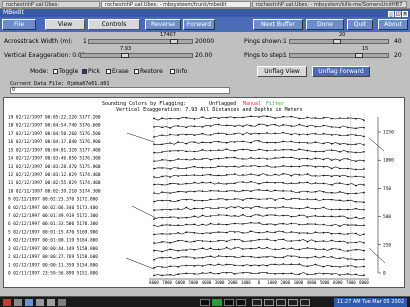  I want to click on pings-shown-thumb, so click(337, 41).